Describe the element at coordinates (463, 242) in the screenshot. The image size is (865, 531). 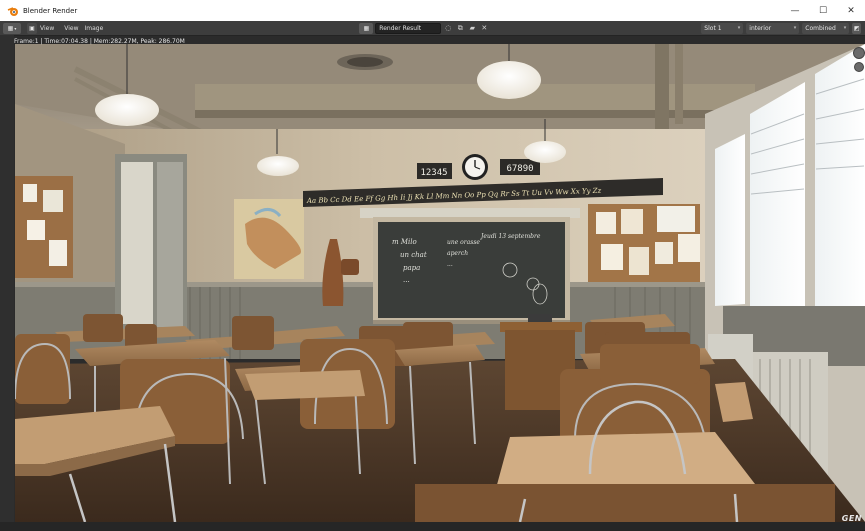
I see `board-mid-1: une orasse` at that location.